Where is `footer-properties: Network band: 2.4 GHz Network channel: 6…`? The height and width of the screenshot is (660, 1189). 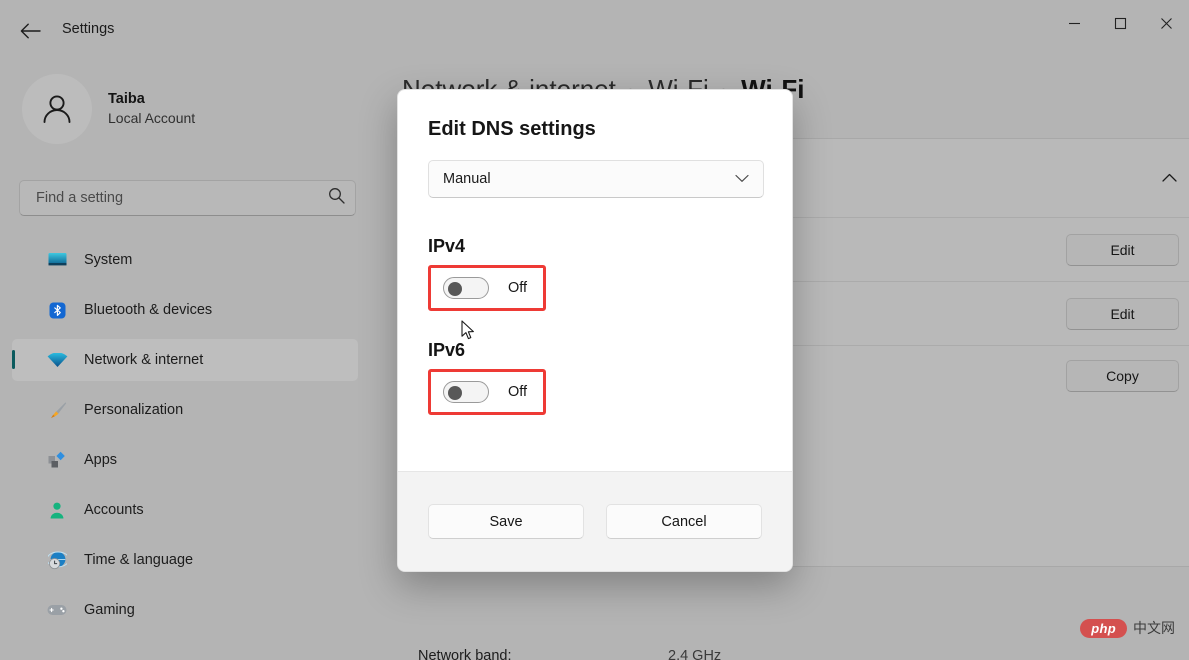
footer-properties: Network band: 2.4 GHz Network channel: 6… is located at coordinates (798, 650).